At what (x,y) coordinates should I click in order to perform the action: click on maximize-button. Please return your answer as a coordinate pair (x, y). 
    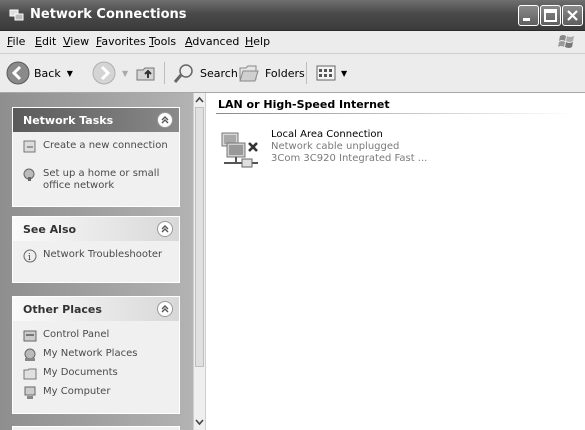
    Looking at the image, I should click on (550, 15).